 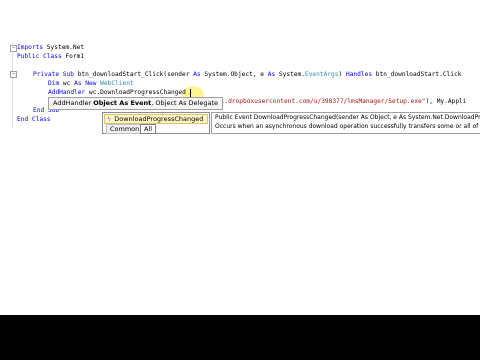 I want to click on code-text: wc, so click(x=67, y=83).